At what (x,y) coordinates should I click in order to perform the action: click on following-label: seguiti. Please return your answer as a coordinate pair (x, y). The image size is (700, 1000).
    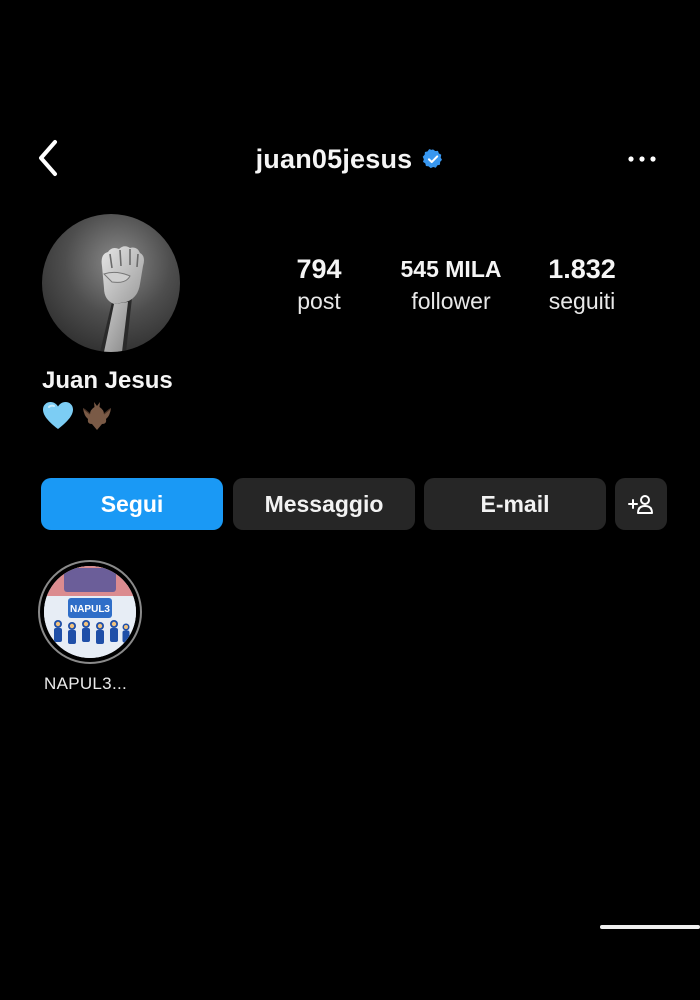
    Looking at the image, I should click on (582, 301).